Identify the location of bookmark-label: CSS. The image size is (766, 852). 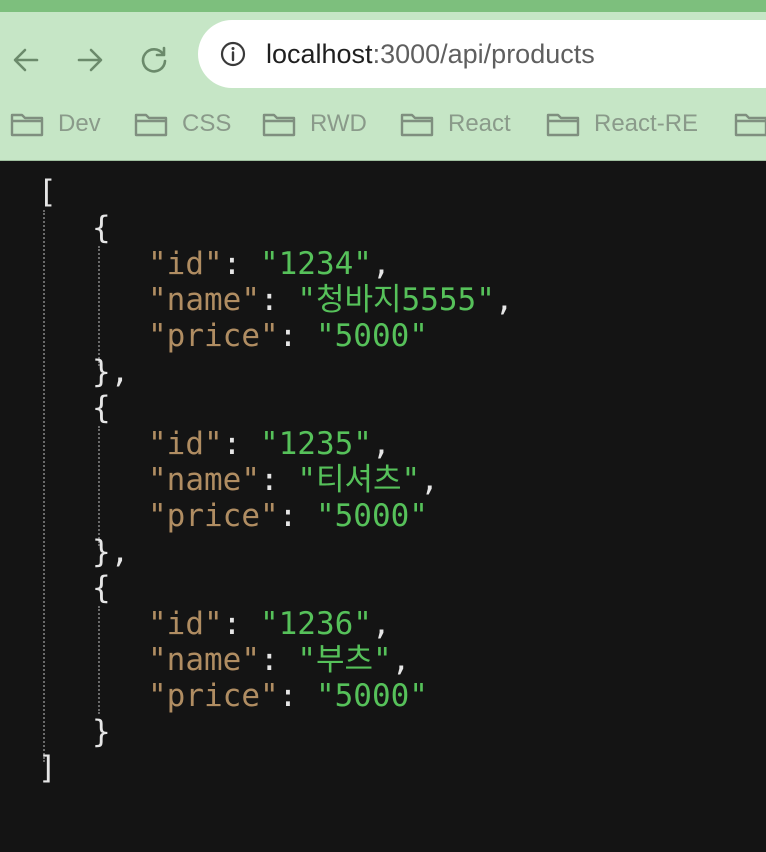
(207, 123).